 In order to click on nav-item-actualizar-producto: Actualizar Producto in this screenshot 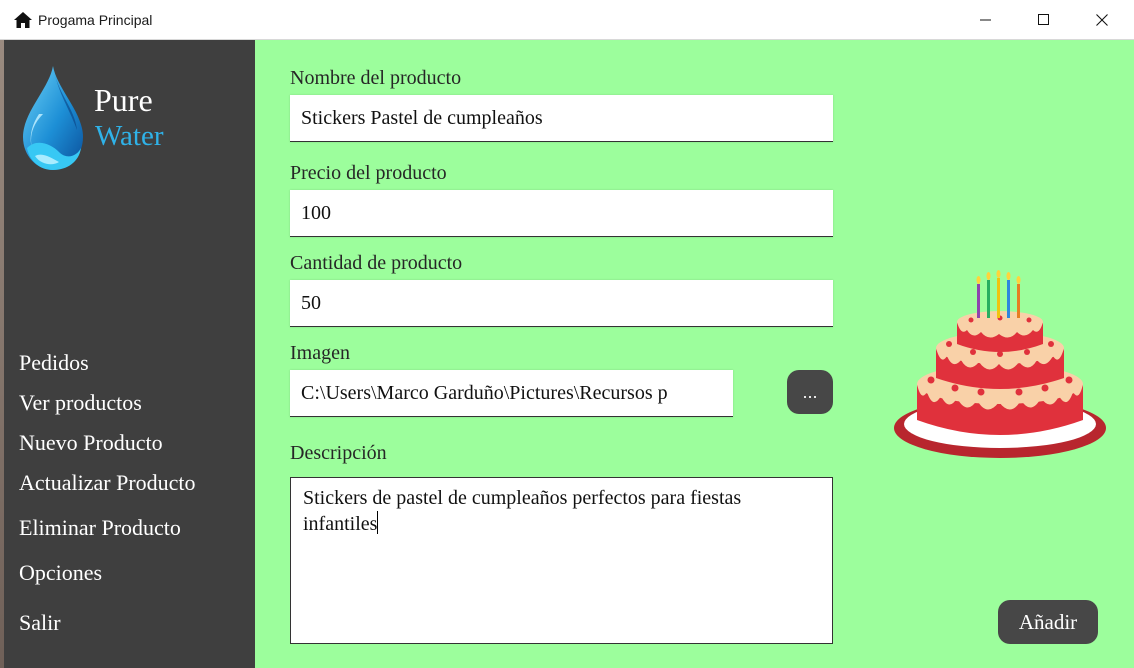, I will do `click(107, 483)`.